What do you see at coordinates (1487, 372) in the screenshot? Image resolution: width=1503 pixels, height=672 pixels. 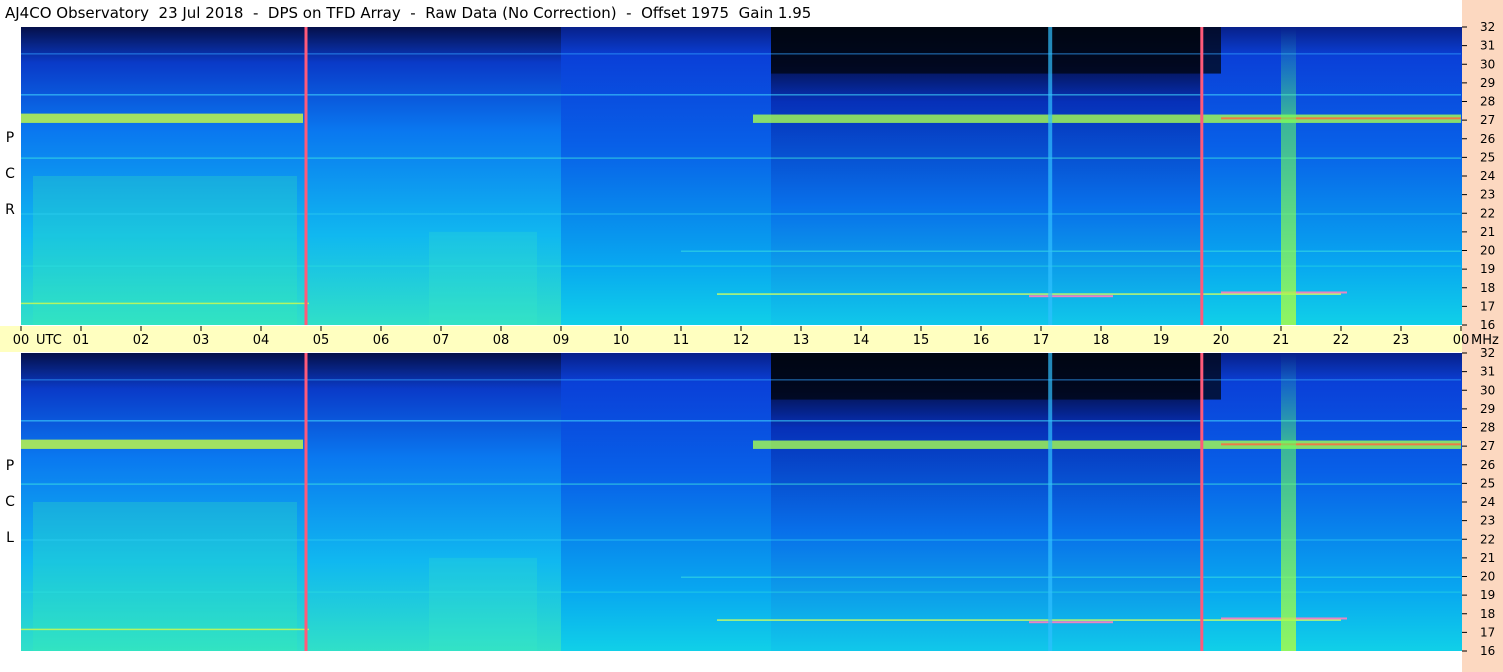 I see `lcp-freq-label: 31` at bounding box center [1487, 372].